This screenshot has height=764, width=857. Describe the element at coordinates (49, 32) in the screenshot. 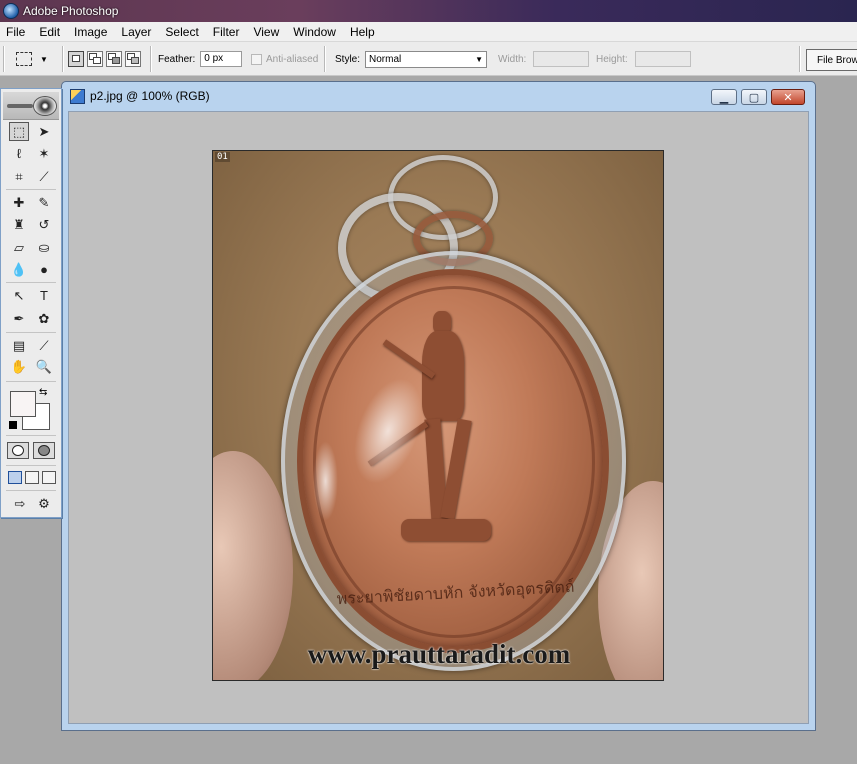

I see `menu-edit: Edit` at that location.